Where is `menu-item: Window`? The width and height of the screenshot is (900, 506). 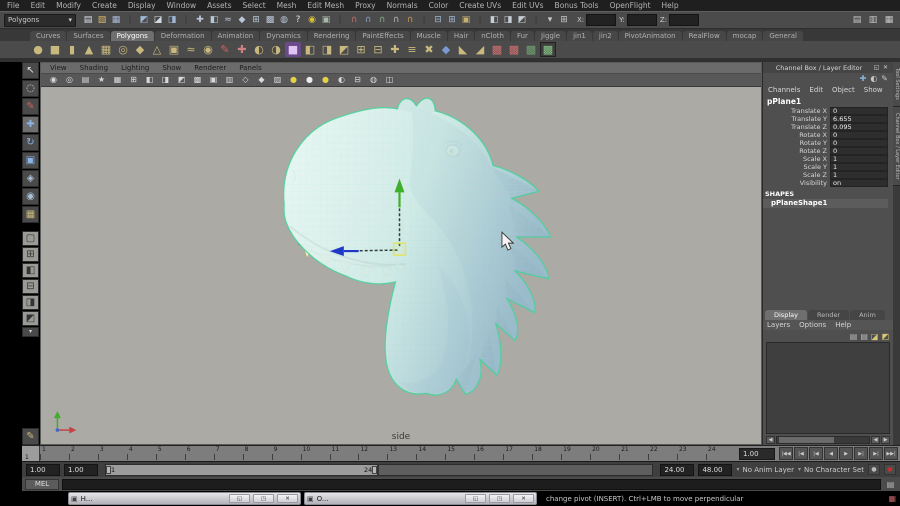 menu-item: Window is located at coordinates (182, 5).